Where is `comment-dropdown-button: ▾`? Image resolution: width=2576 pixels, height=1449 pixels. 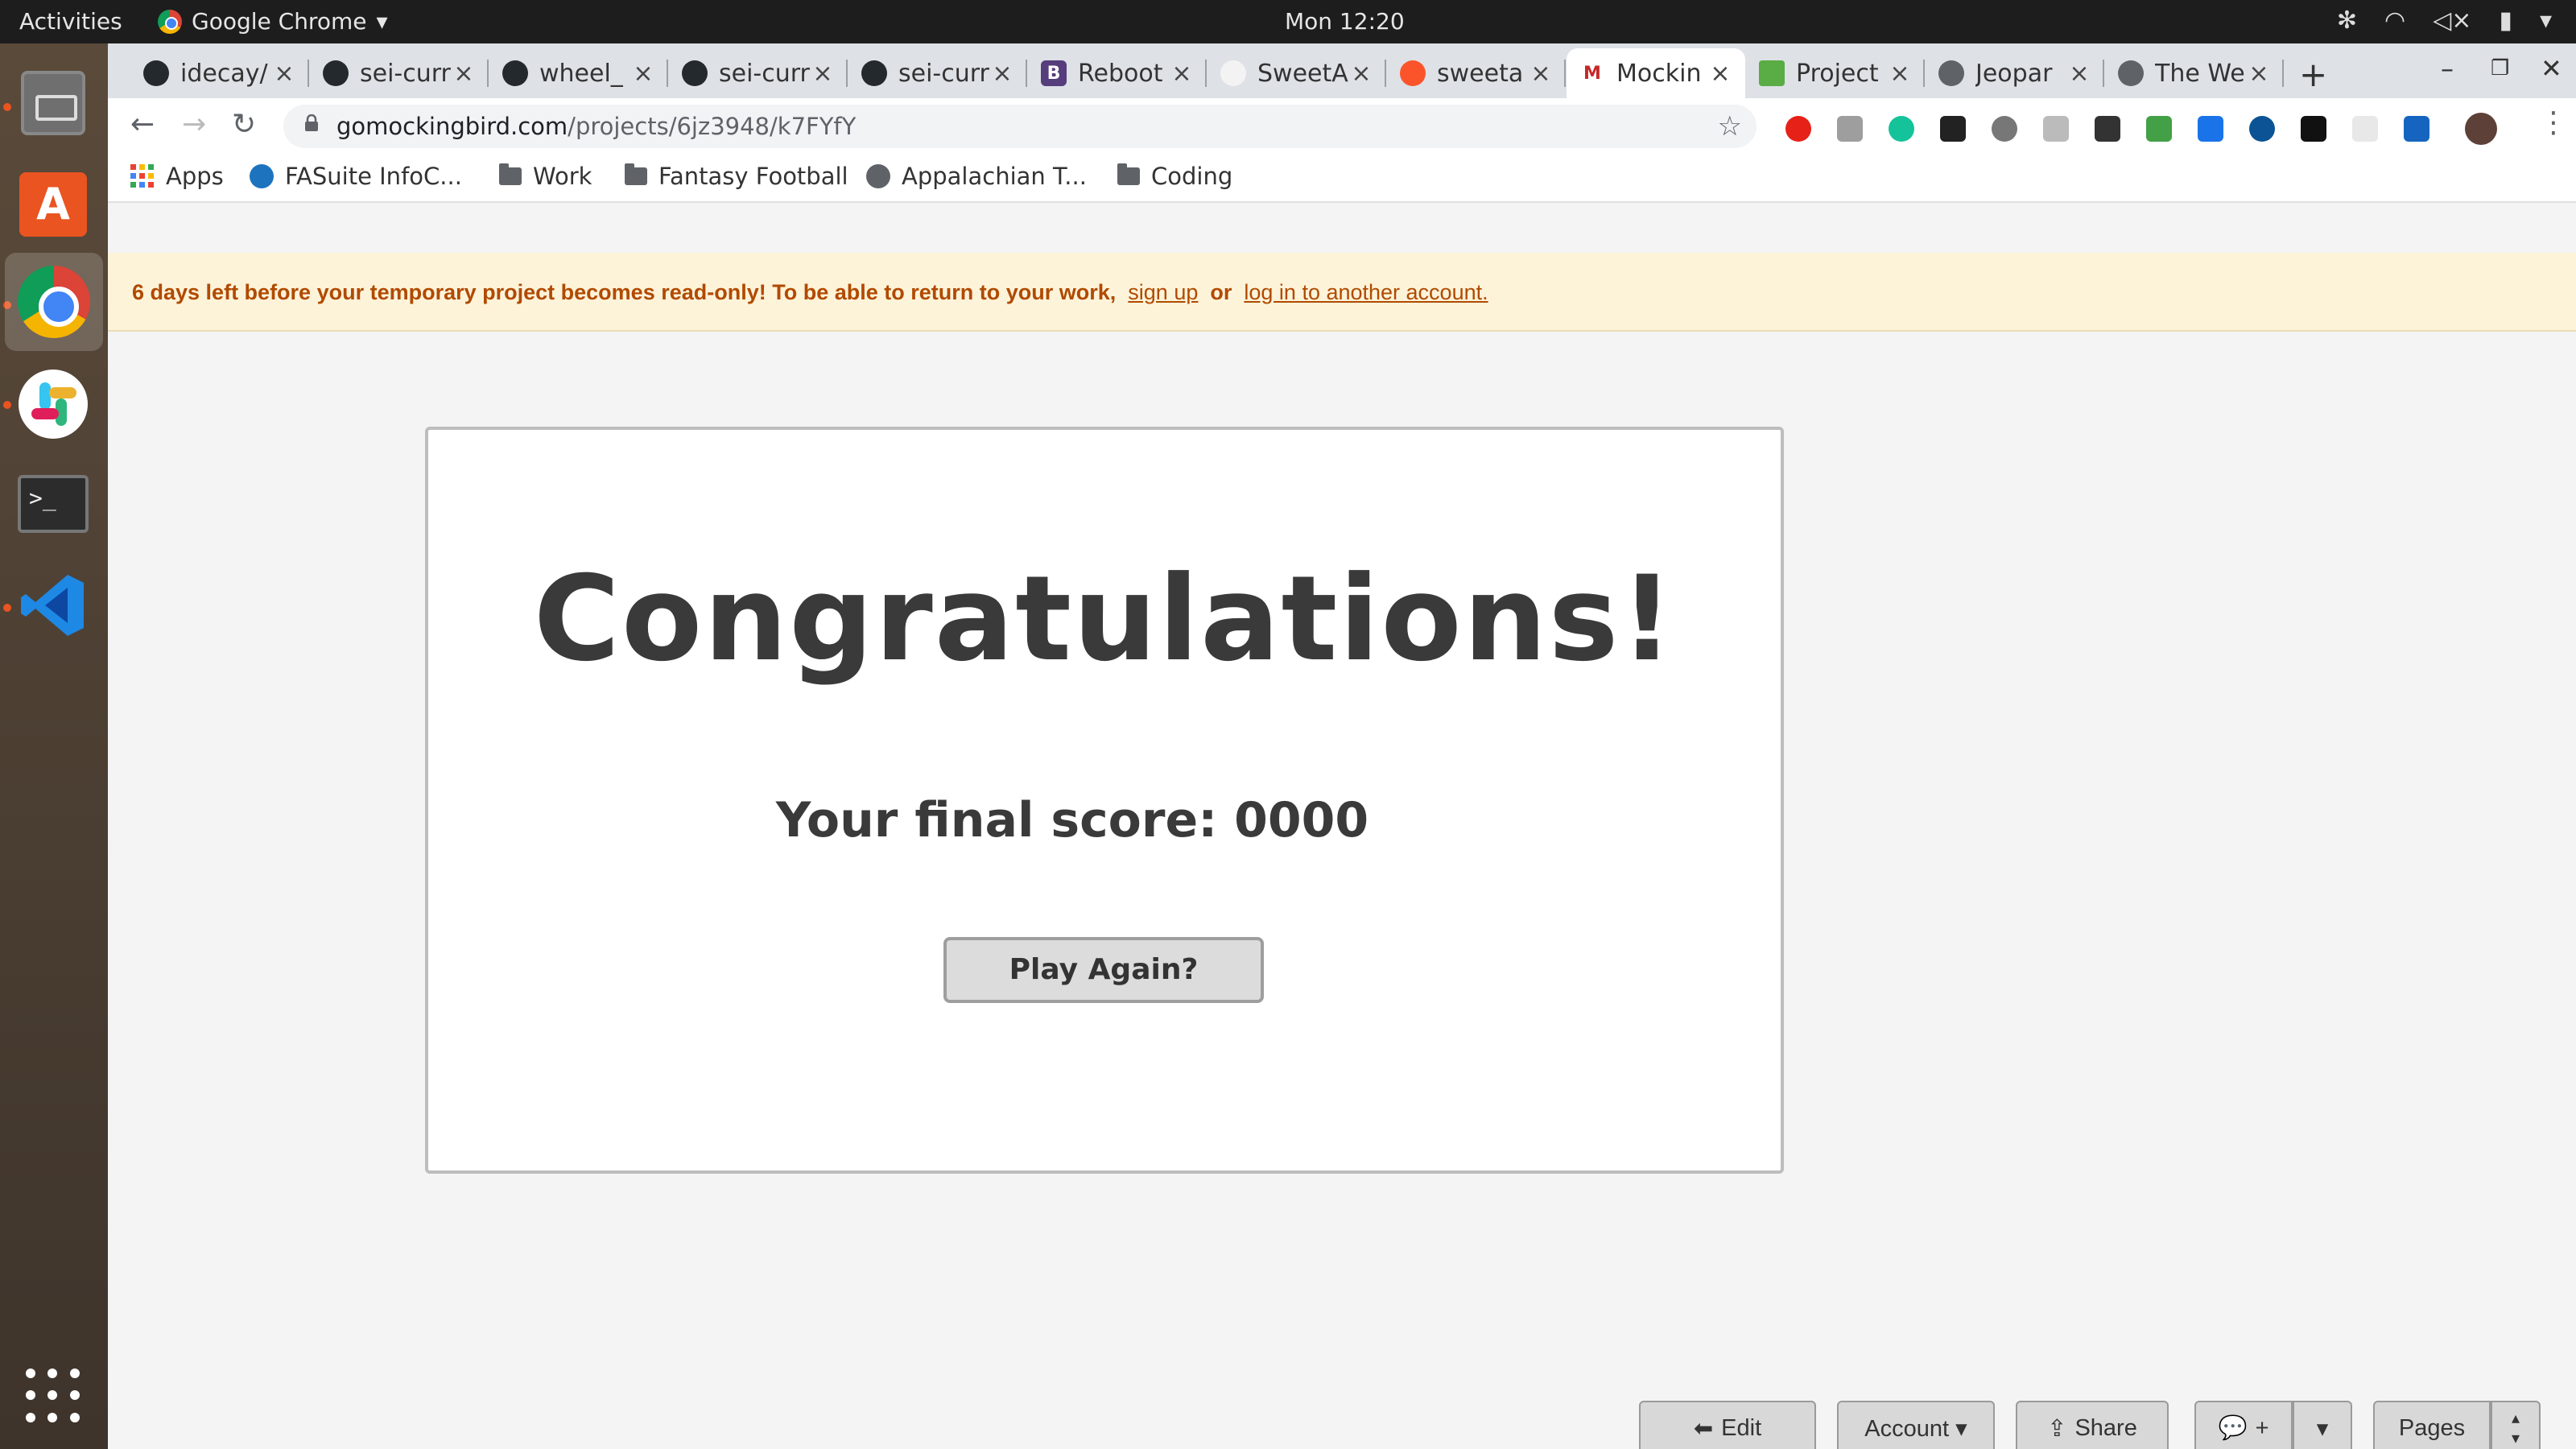 comment-dropdown-button: ▾ is located at coordinates (2322, 1425).